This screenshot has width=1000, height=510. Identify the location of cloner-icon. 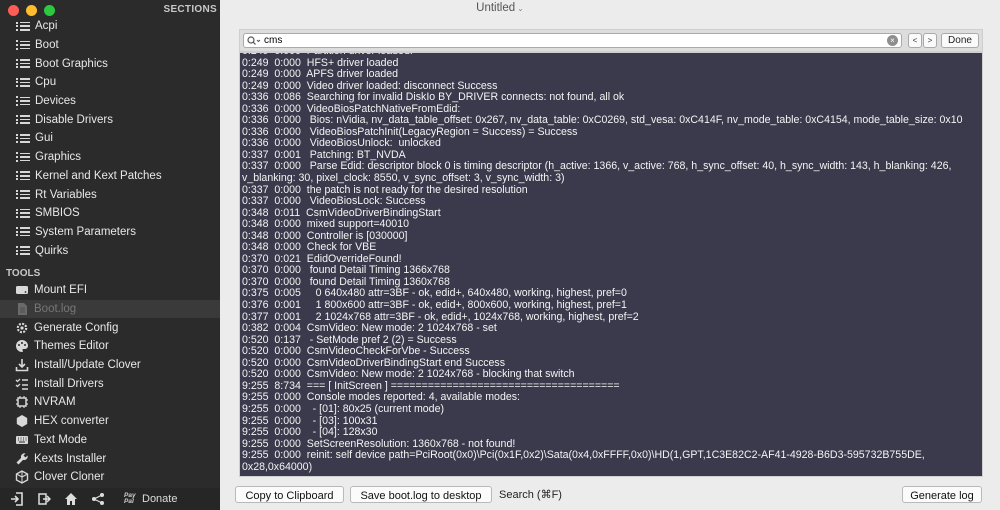
(22, 477).